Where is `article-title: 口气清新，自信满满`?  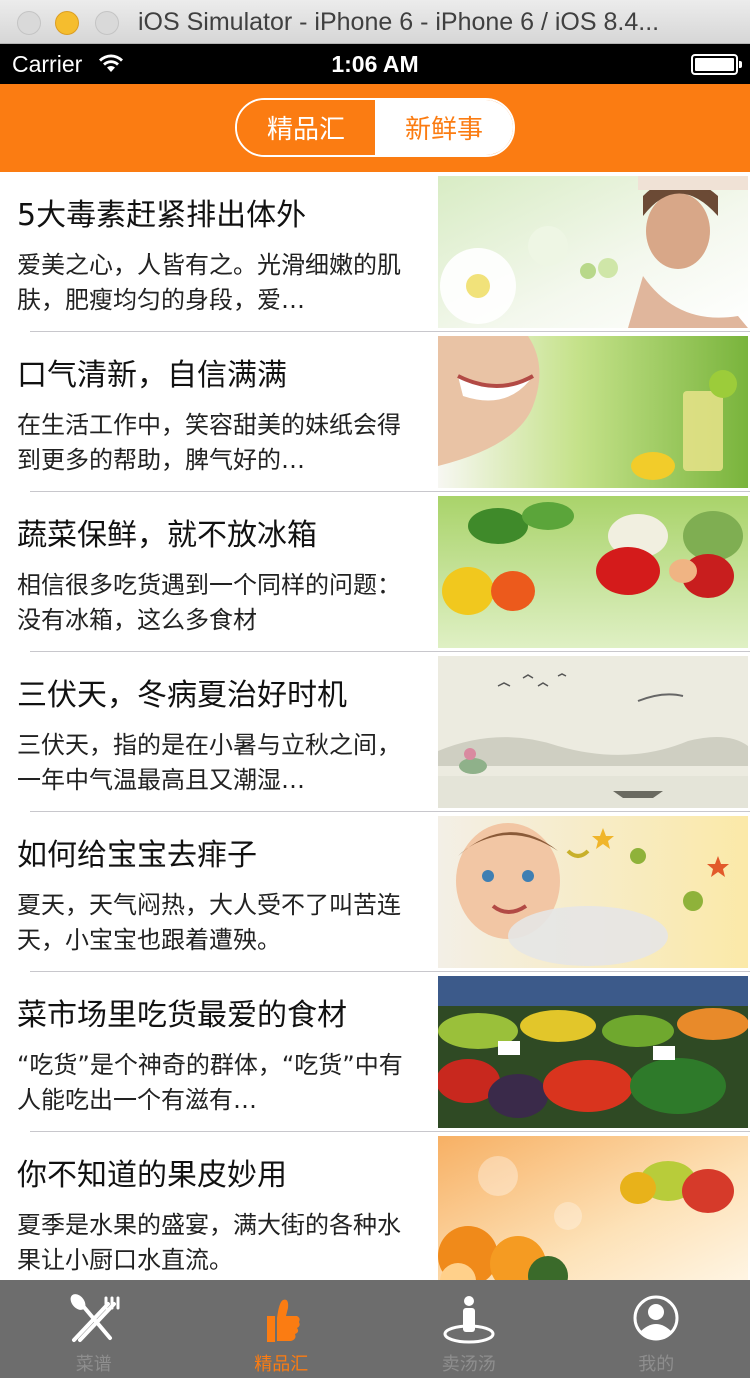 article-title: 口气清新，自信满满 is located at coordinates (152, 375).